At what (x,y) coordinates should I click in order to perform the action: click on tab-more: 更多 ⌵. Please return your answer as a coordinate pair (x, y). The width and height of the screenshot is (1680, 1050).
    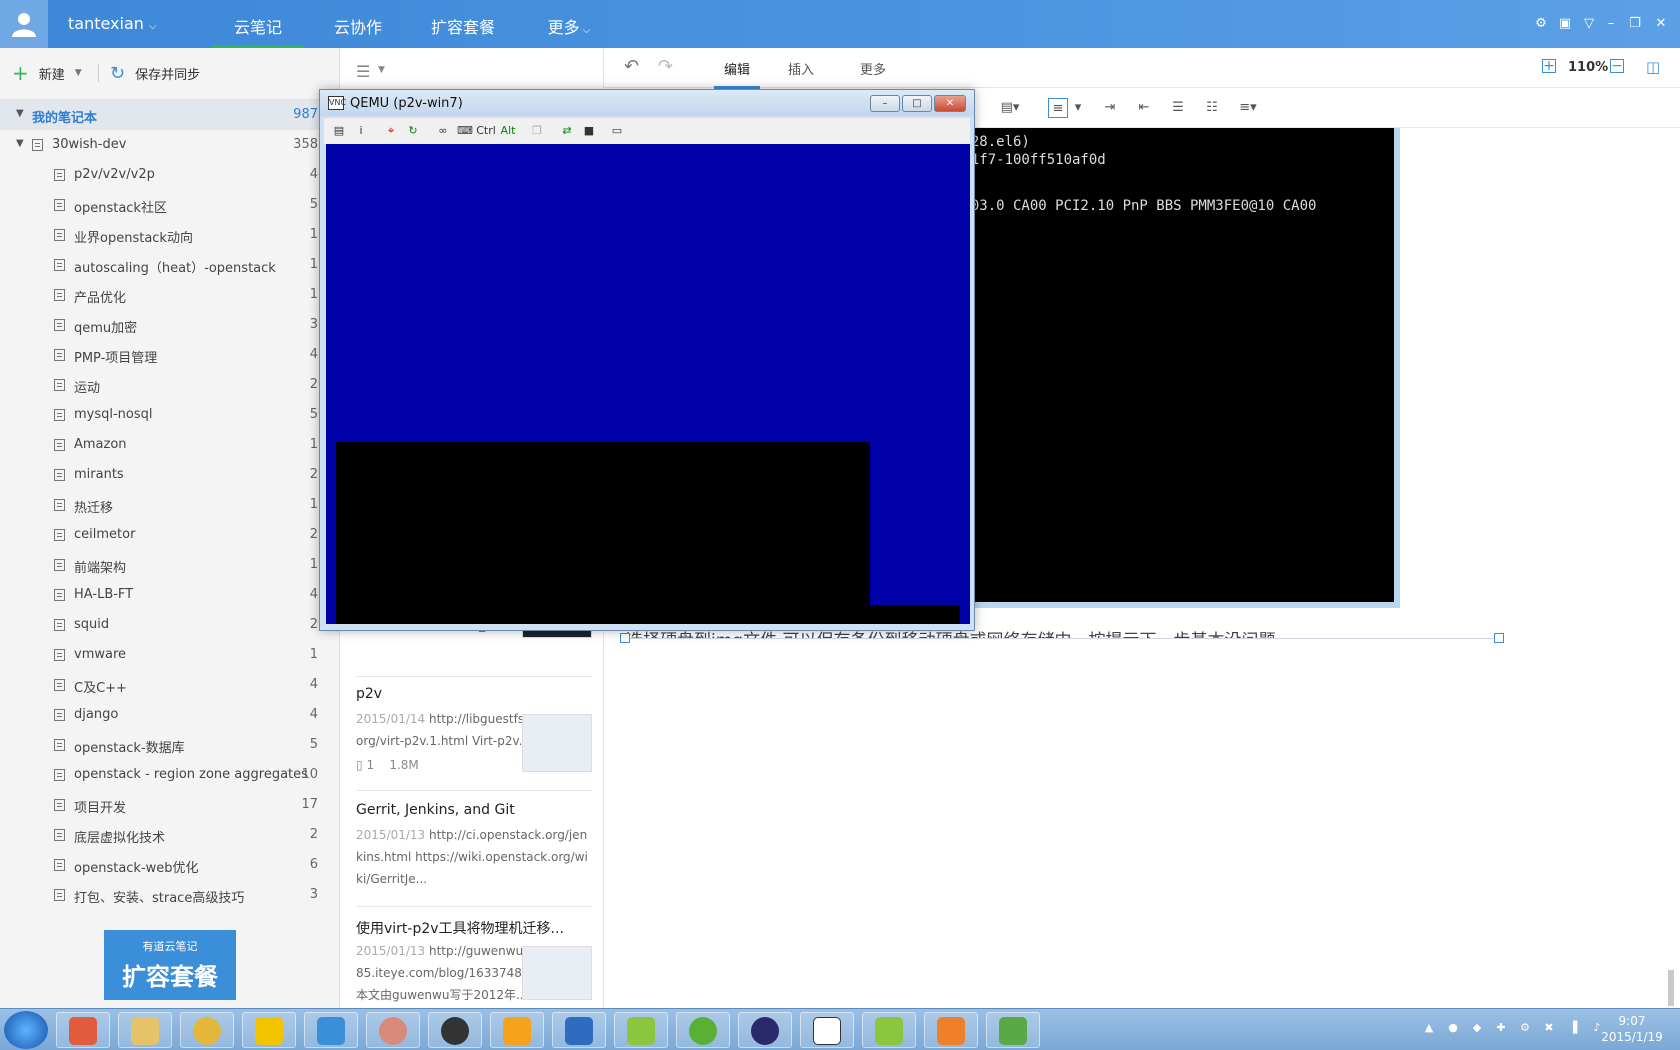
    Looking at the image, I should click on (569, 31).